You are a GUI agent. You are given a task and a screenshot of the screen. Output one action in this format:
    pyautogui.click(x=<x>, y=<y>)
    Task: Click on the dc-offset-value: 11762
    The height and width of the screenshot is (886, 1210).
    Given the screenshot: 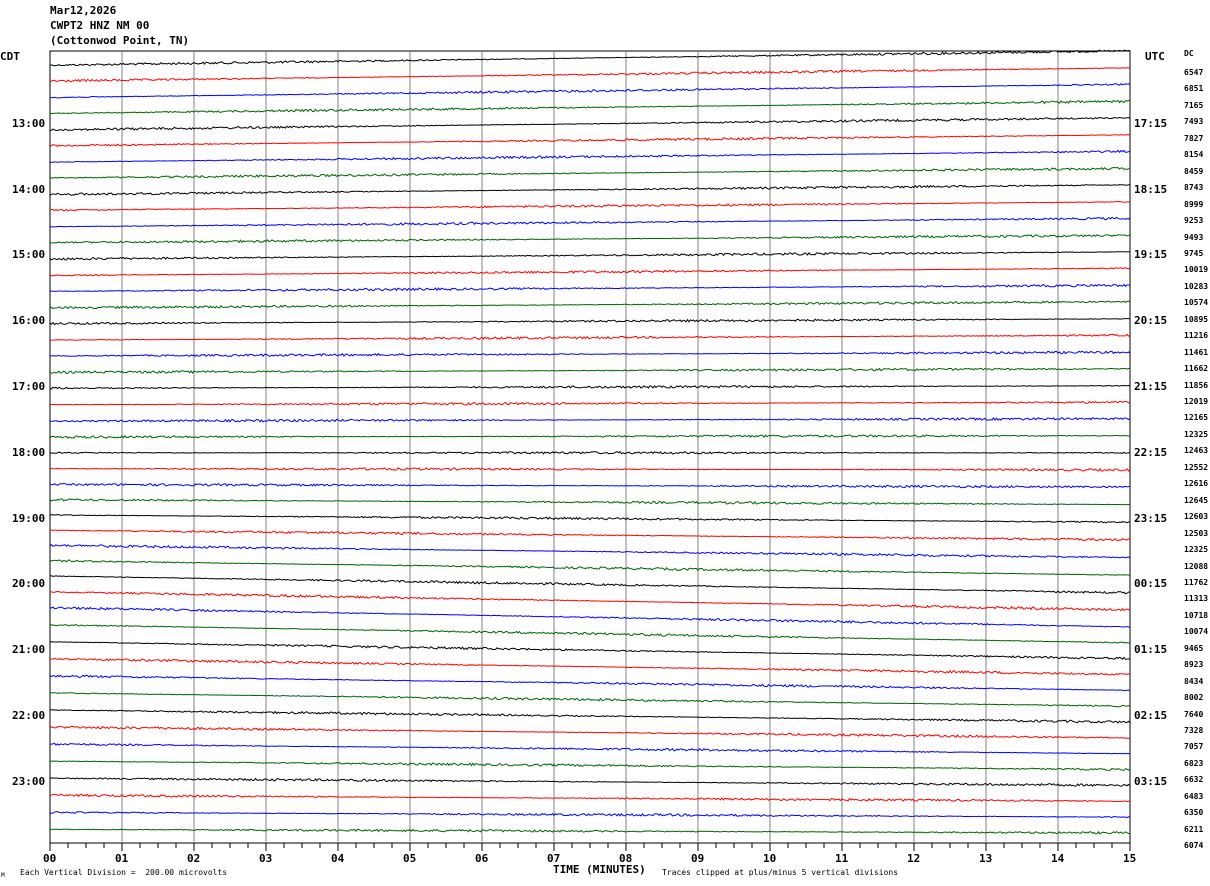 What is the action you would take?
    pyautogui.click(x=1196, y=582)
    